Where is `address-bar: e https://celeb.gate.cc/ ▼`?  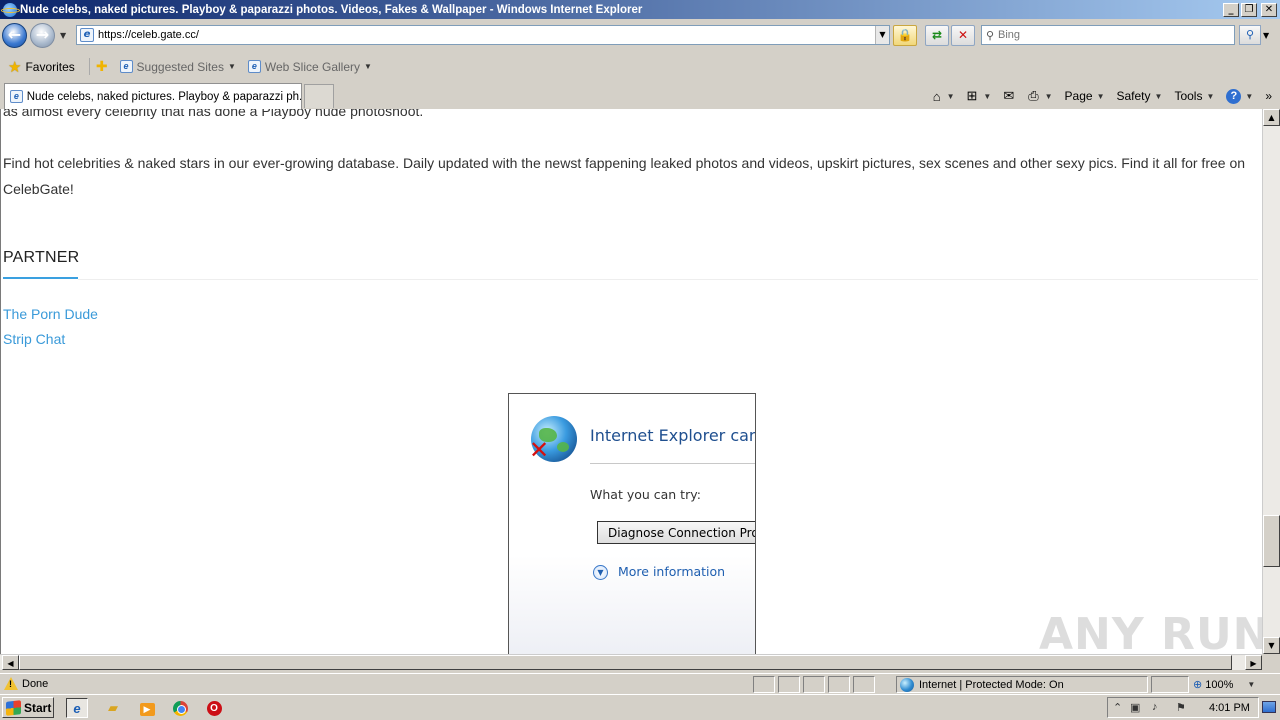 address-bar: e https://celeb.gate.cc/ ▼ is located at coordinates (483, 35).